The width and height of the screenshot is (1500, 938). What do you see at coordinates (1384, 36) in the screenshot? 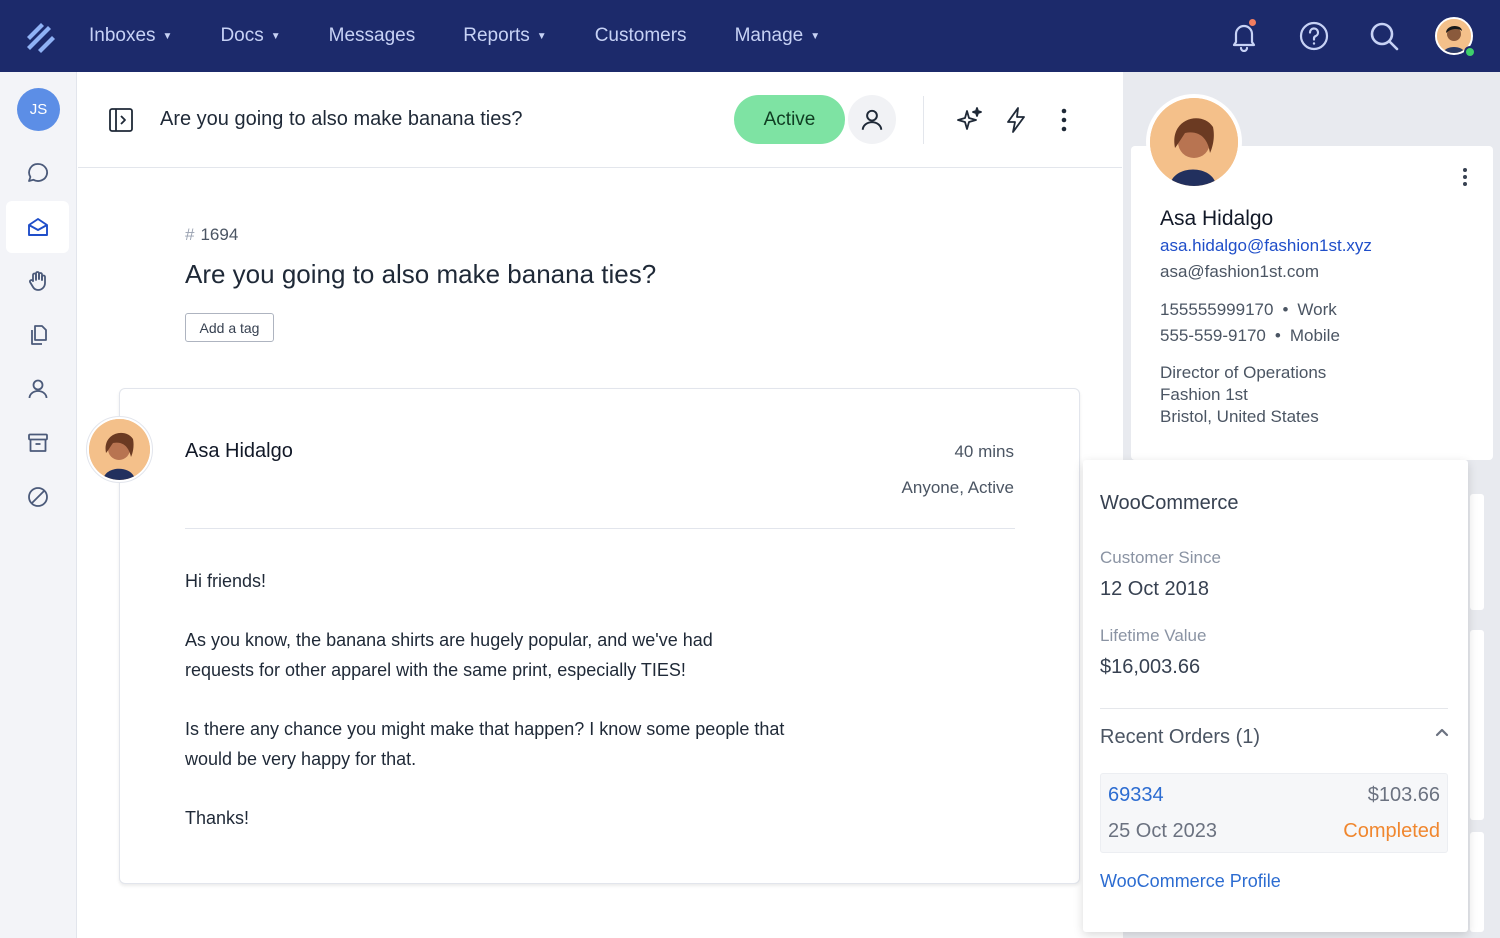
I see `search-icon` at bounding box center [1384, 36].